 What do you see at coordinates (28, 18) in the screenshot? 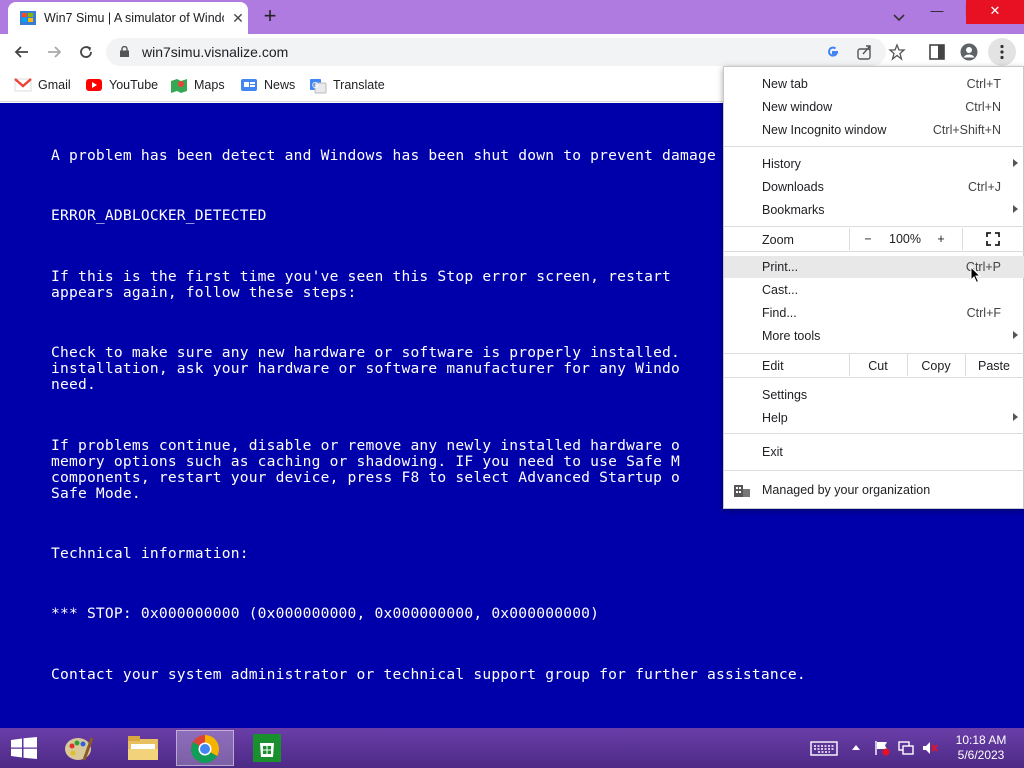
I see `windows-favicon-icon` at bounding box center [28, 18].